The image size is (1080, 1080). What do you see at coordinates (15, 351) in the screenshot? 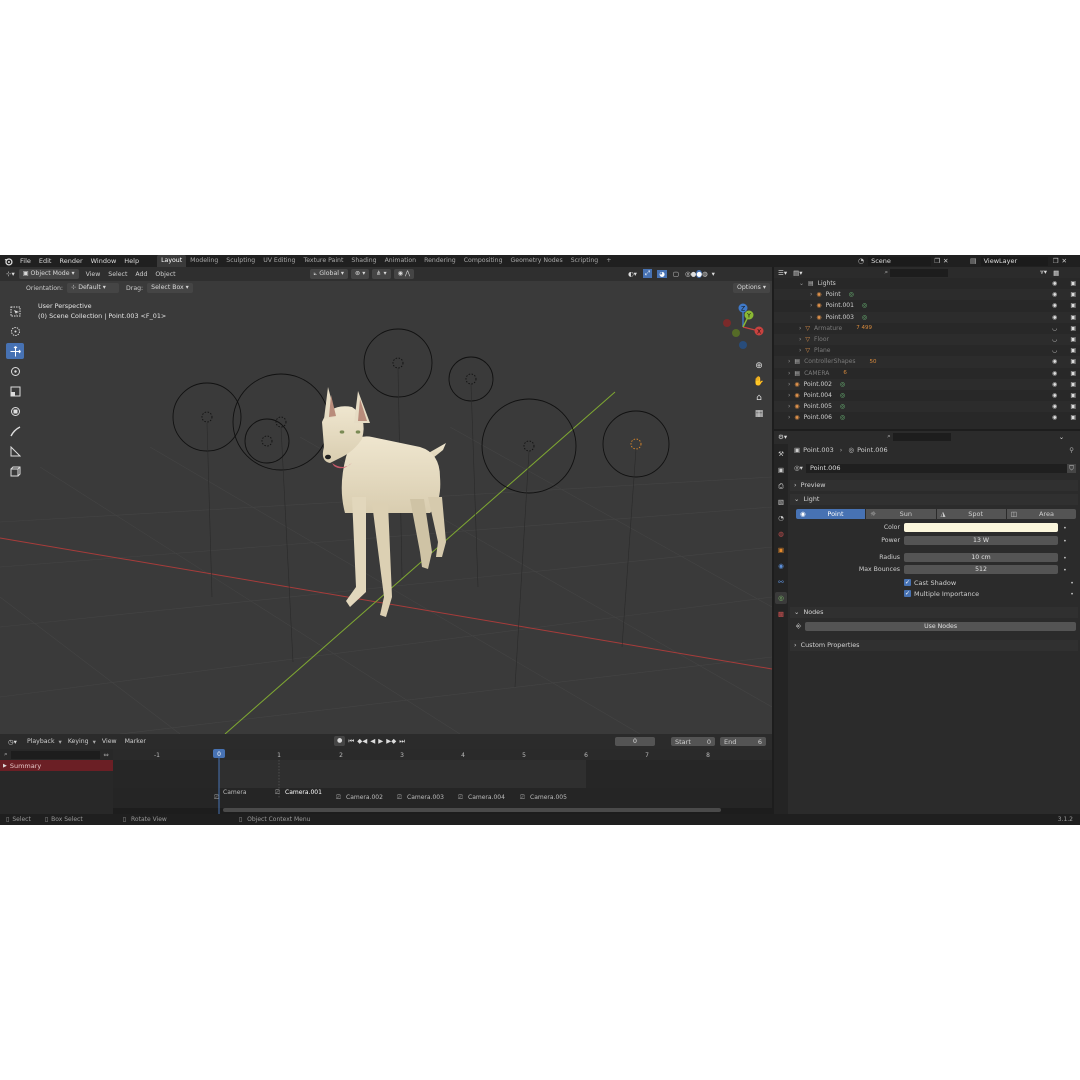
I see `move-tool-icon` at bounding box center [15, 351].